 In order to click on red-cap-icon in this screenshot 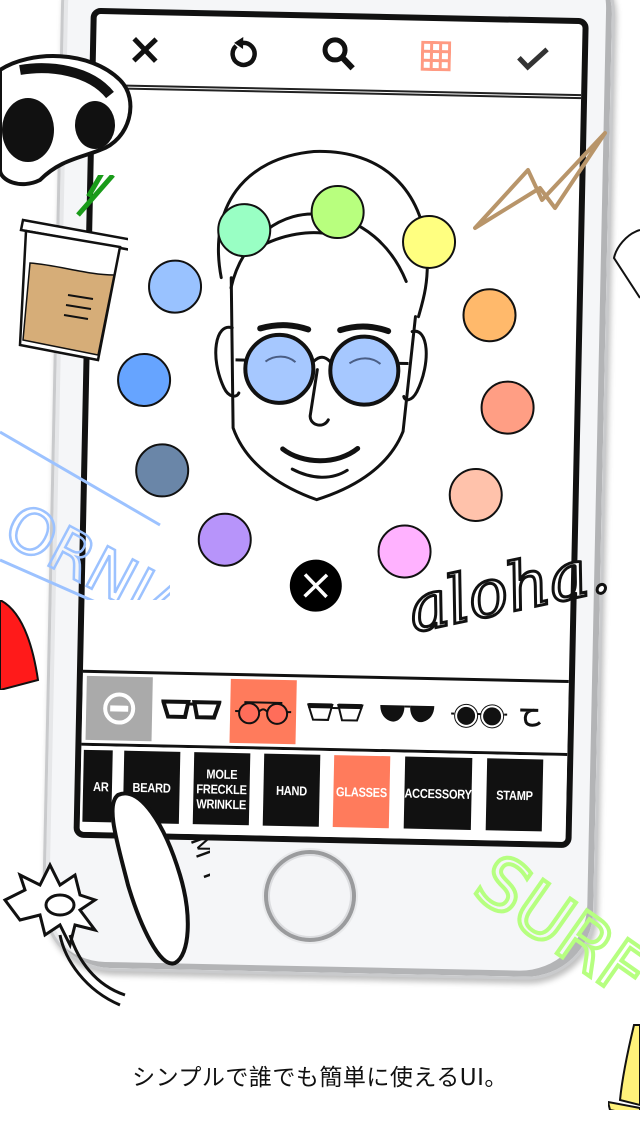, I will do `click(20, 645)`.